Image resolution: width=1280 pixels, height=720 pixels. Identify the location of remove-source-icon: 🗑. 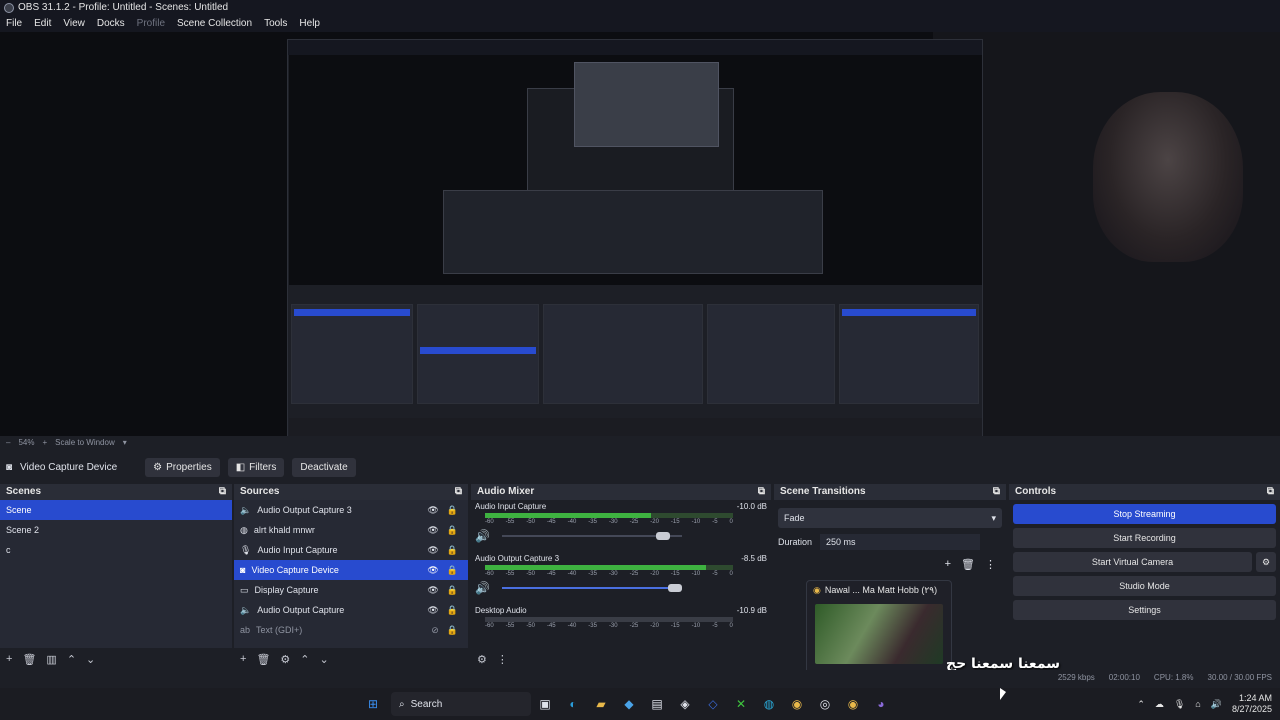
(263, 659).